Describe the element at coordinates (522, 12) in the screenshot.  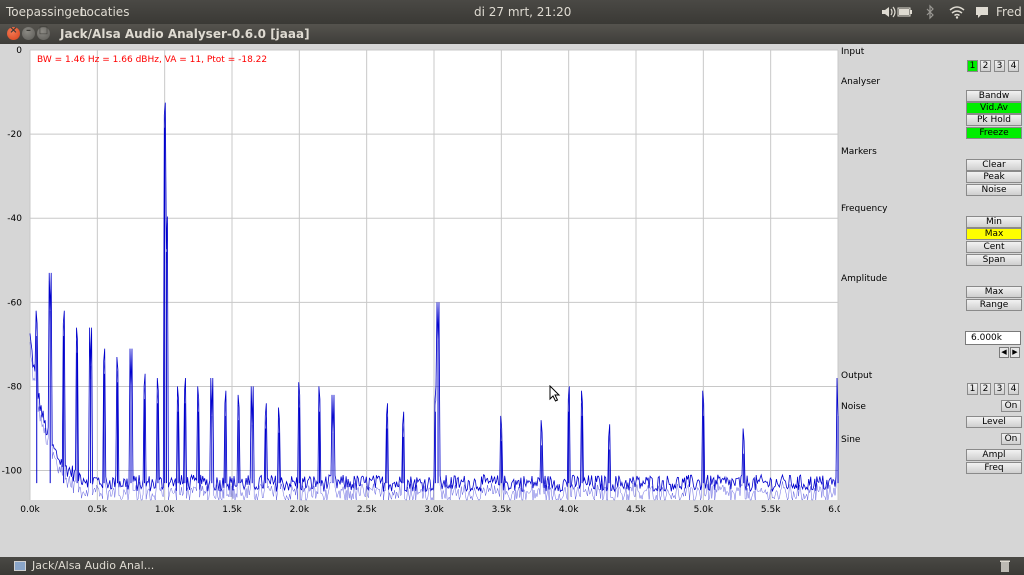
I see `clock: di 27 mrt, 21:20` at that location.